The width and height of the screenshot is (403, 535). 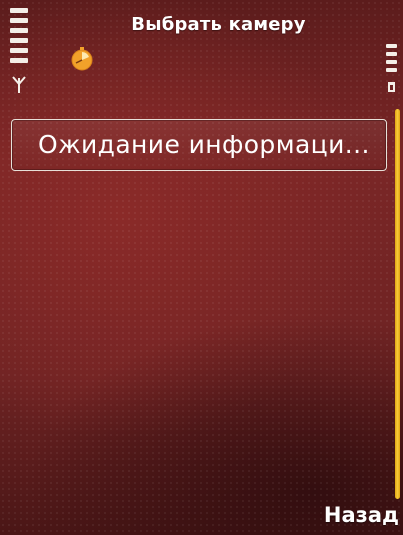 What do you see at coordinates (392, 70) in the screenshot?
I see `battery-icon` at bounding box center [392, 70].